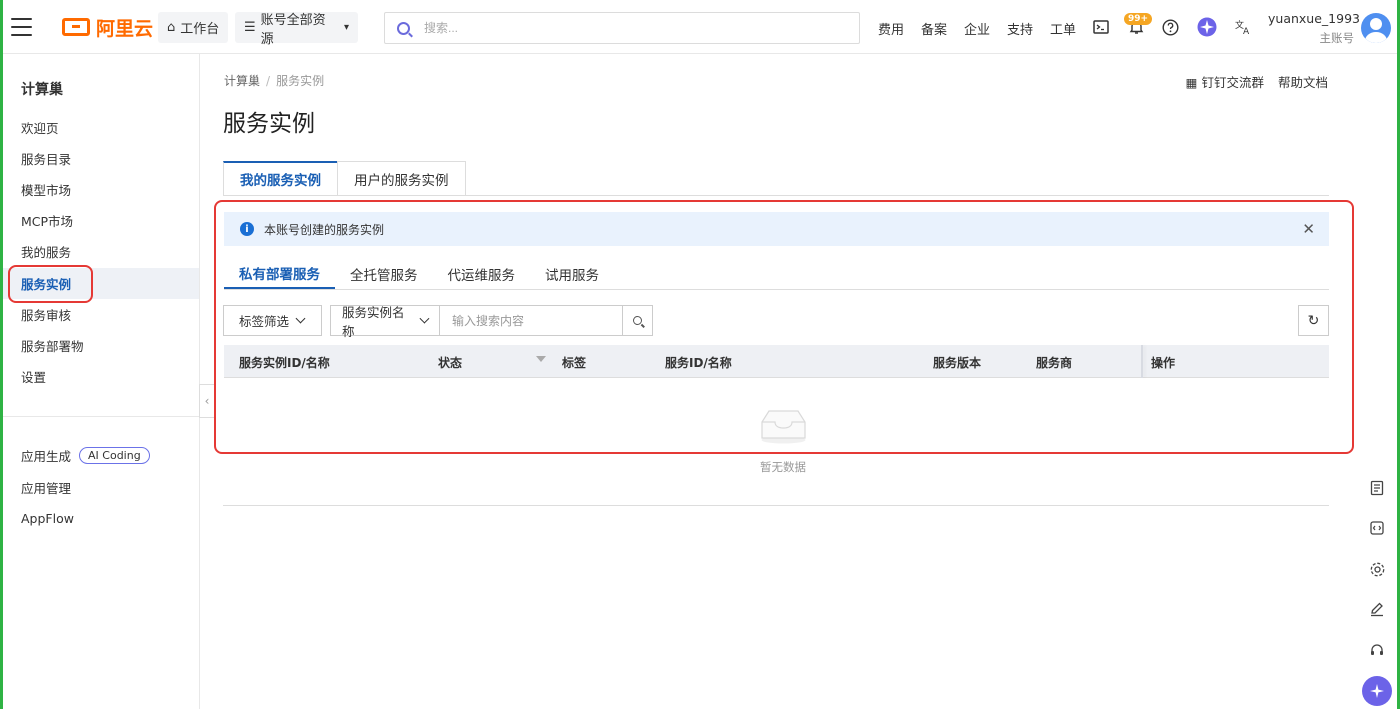  Describe the element at coordinates (99, 345) in the screenshot. I see `sidebar-item-artifacts: 服务部署物` at that location.